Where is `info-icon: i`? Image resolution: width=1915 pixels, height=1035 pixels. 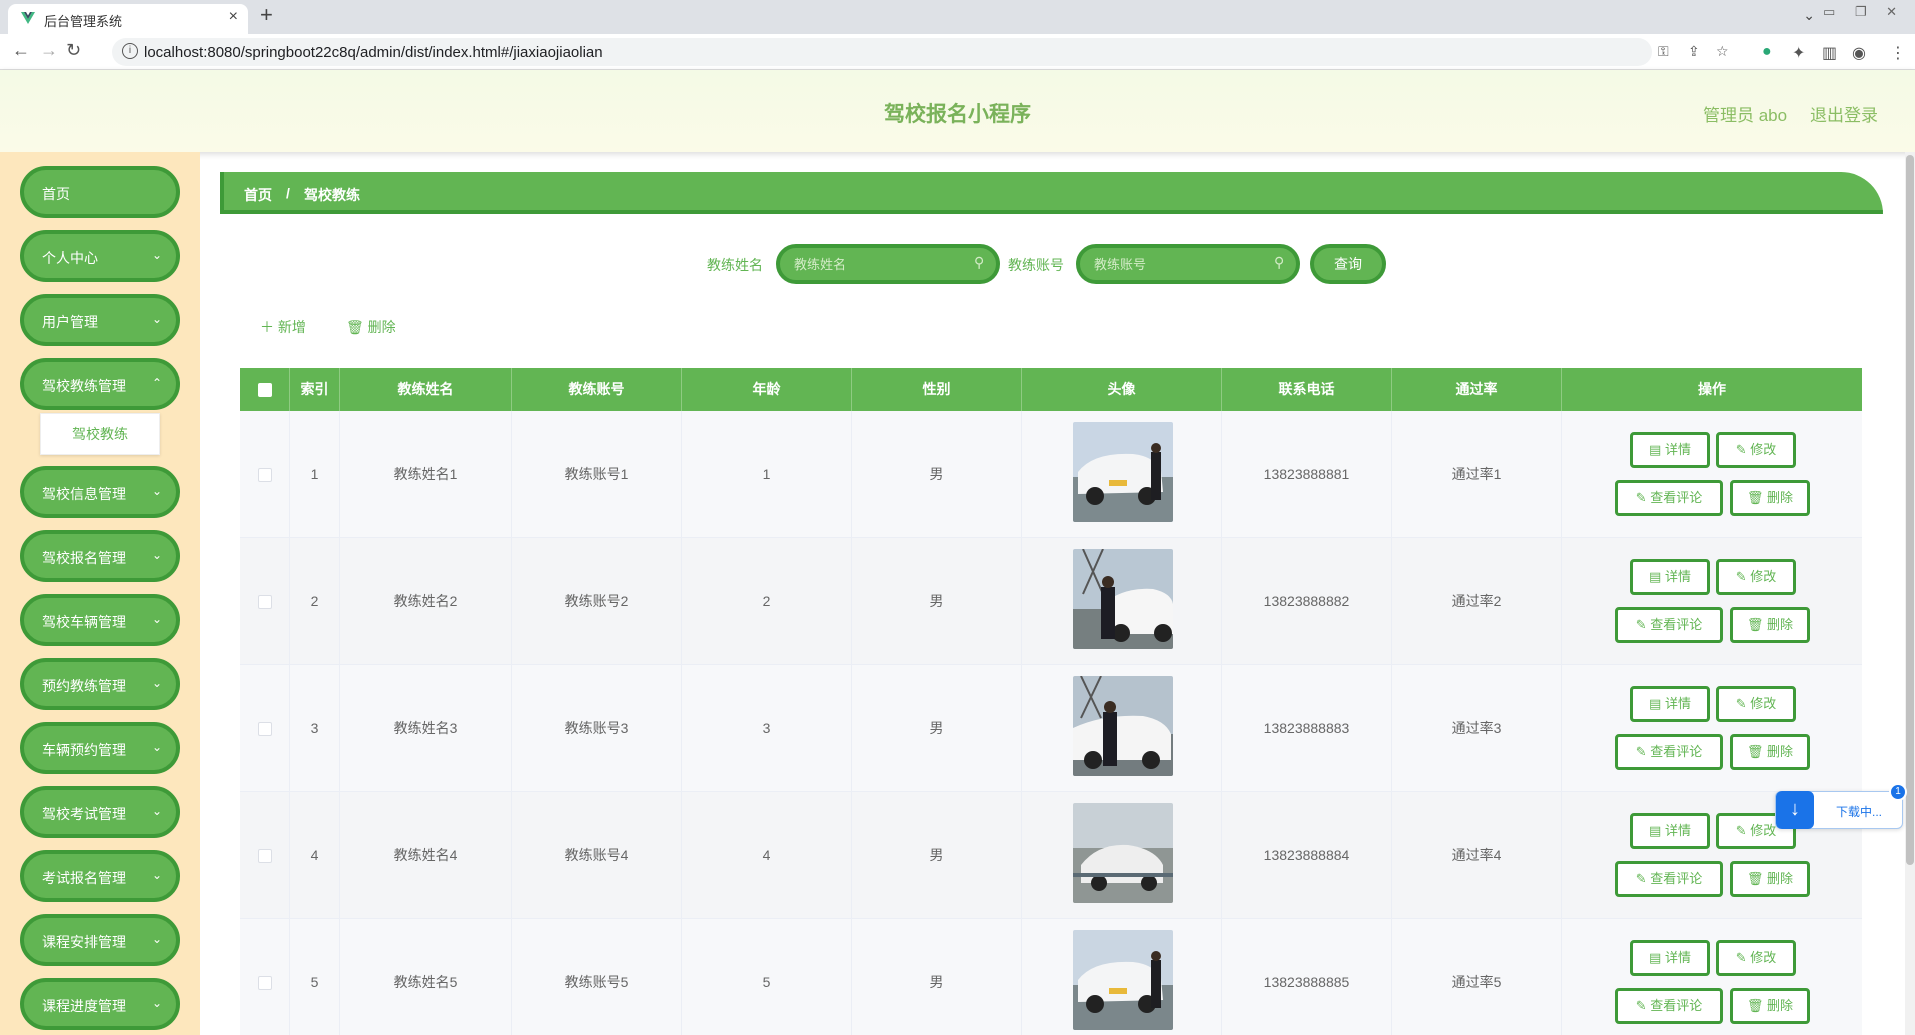
info-icon: i is located at coordinates (130, 51).